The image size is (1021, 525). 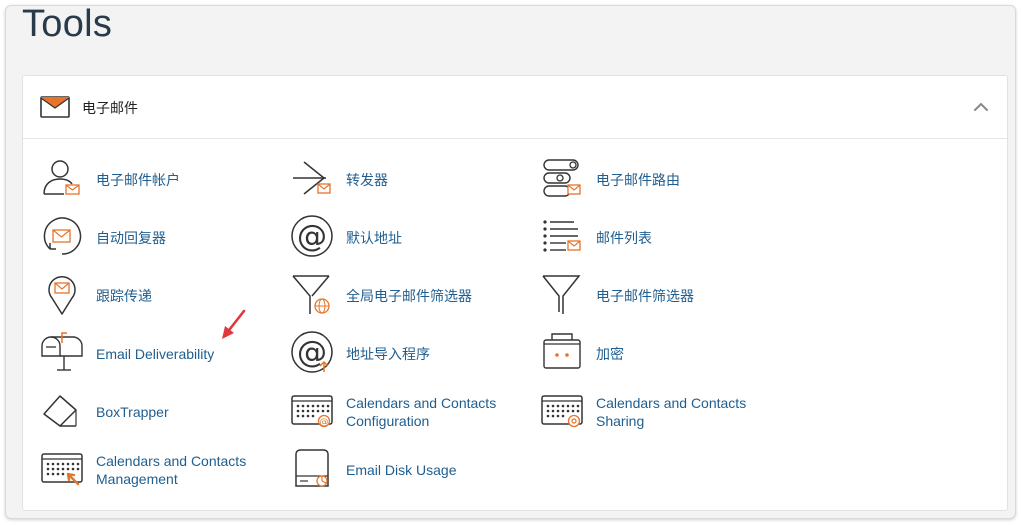 I want to click on tool-email-filters: 电子邮件筛选器, so click(x=660, y=296).